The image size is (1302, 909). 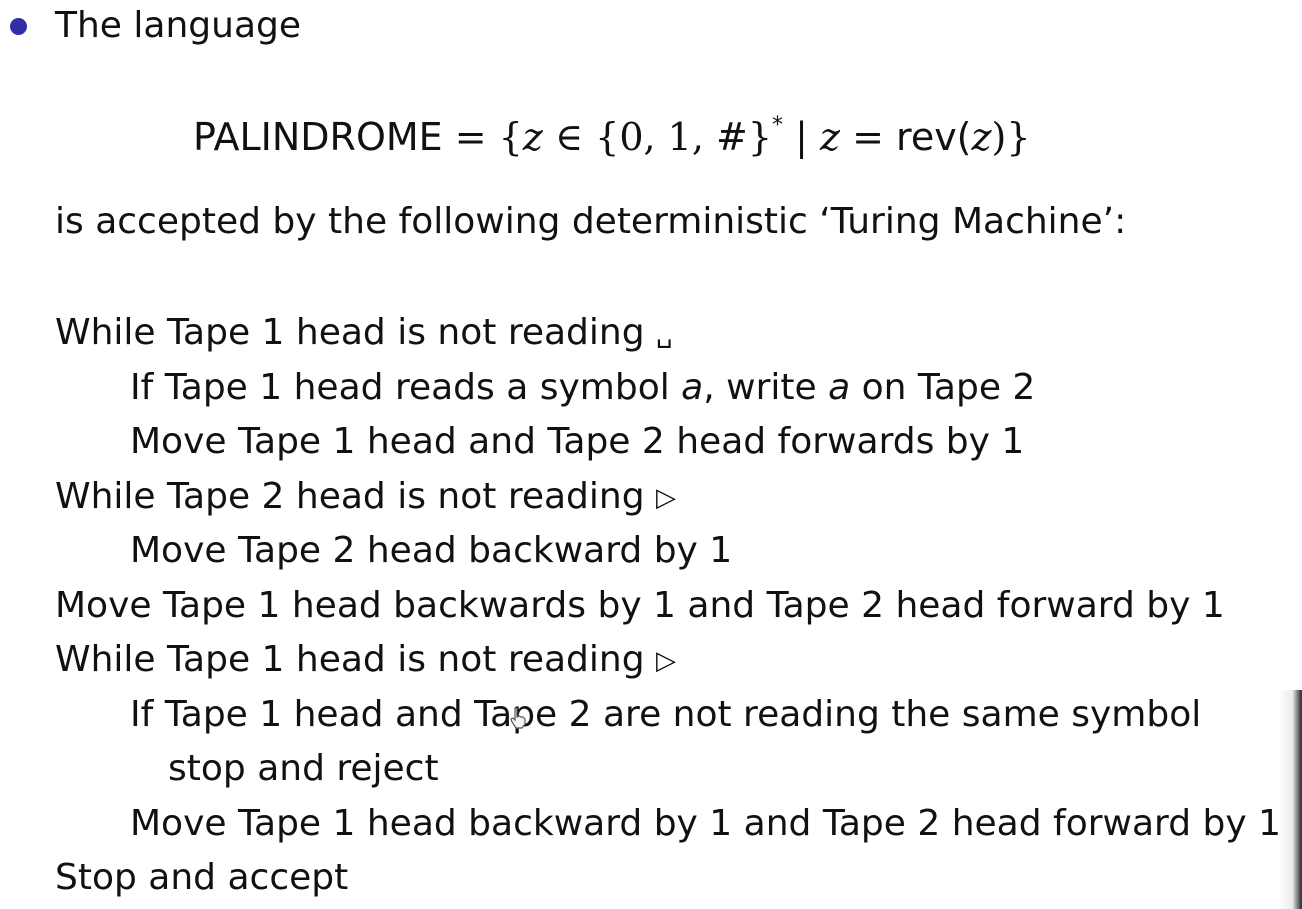 I want to click on algo-line-9: stop and reject, so click(x=303, y=768).